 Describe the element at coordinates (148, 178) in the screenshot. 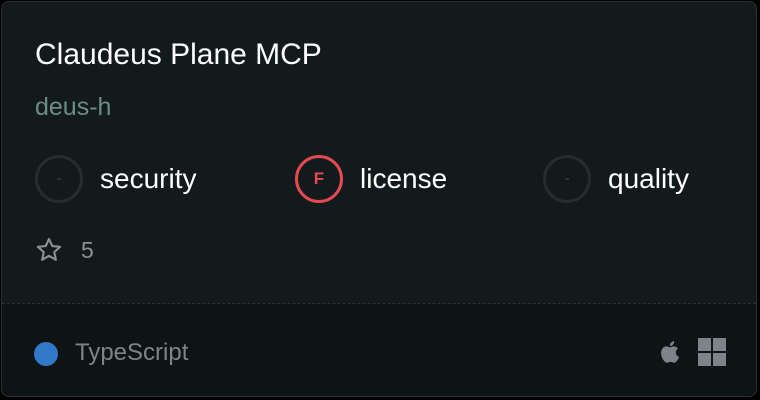

I see `security-label: security` at that location.